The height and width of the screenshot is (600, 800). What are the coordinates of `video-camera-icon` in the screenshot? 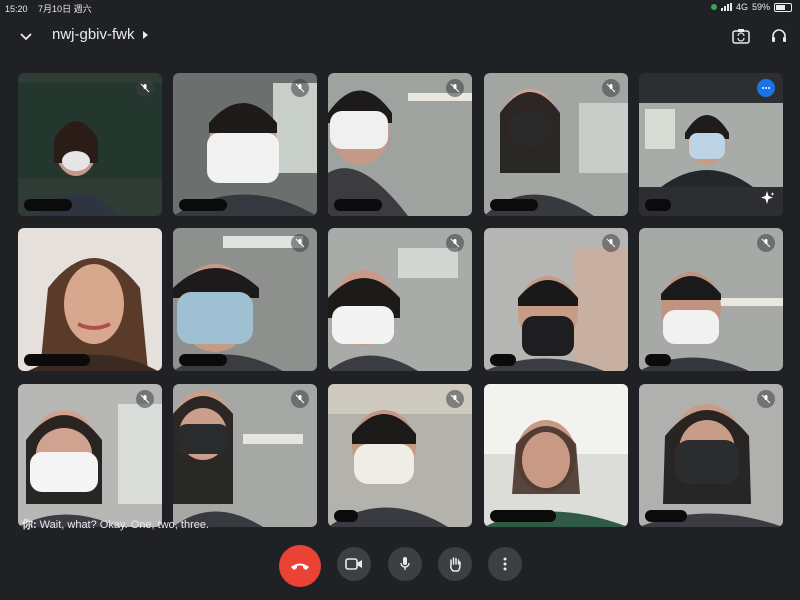 It's located at (353, 564).